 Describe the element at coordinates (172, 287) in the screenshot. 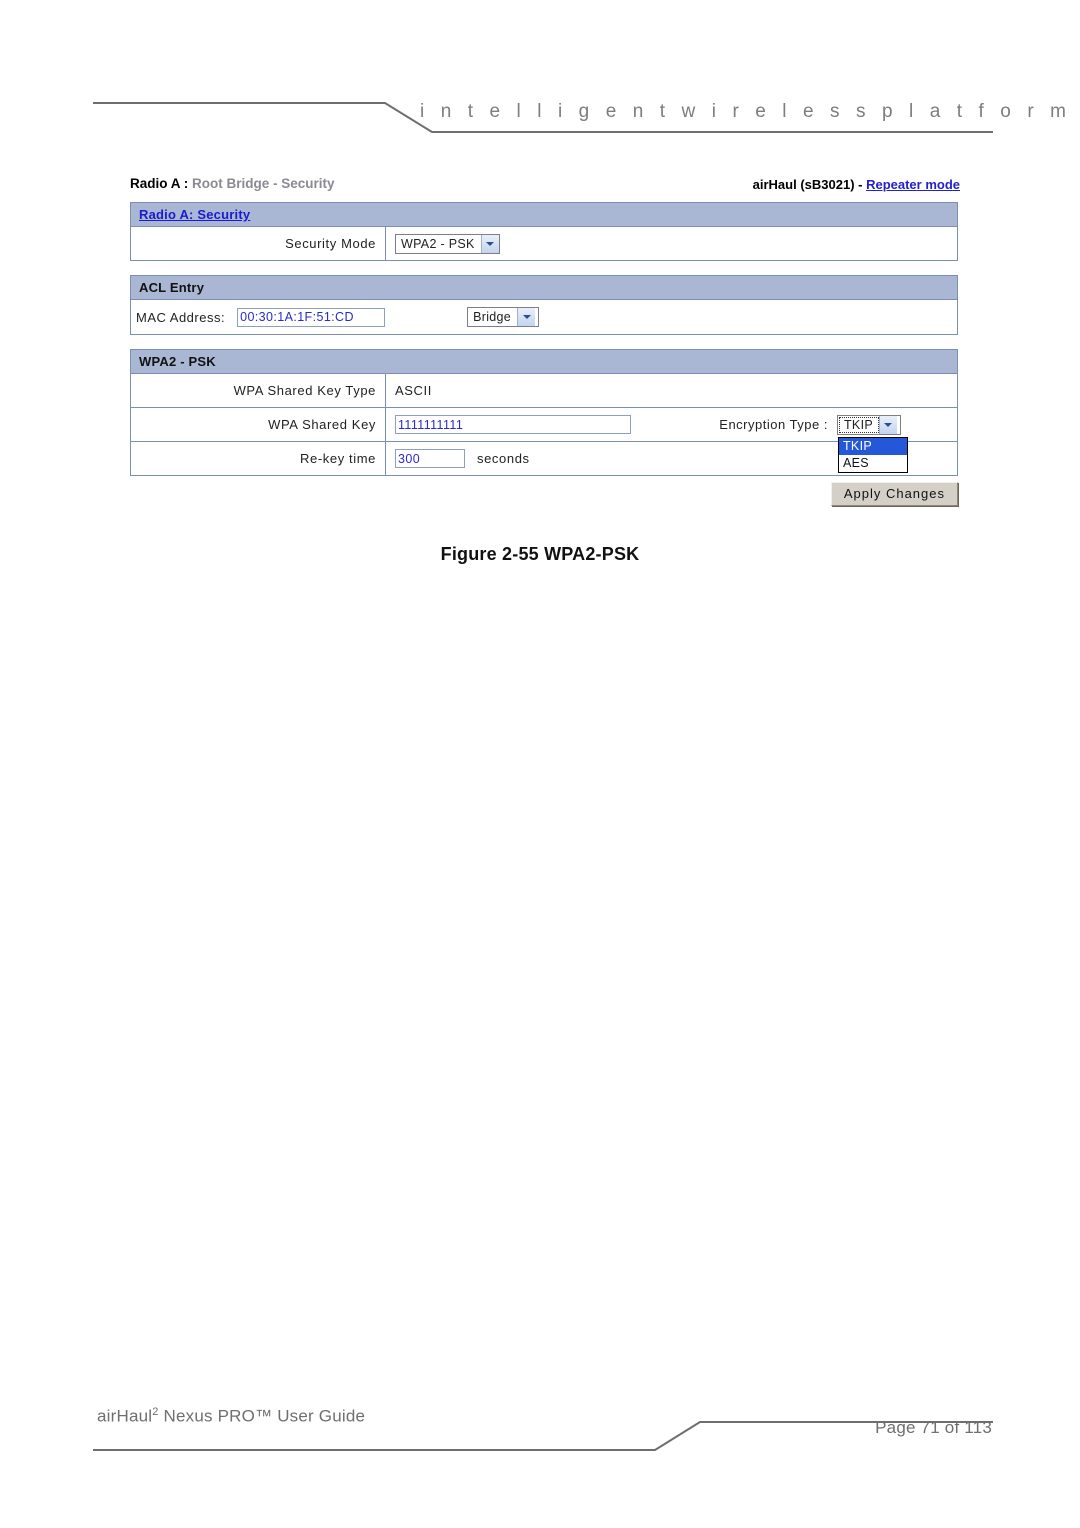

I see `acl-panel-title: ACL Entry` at that location.